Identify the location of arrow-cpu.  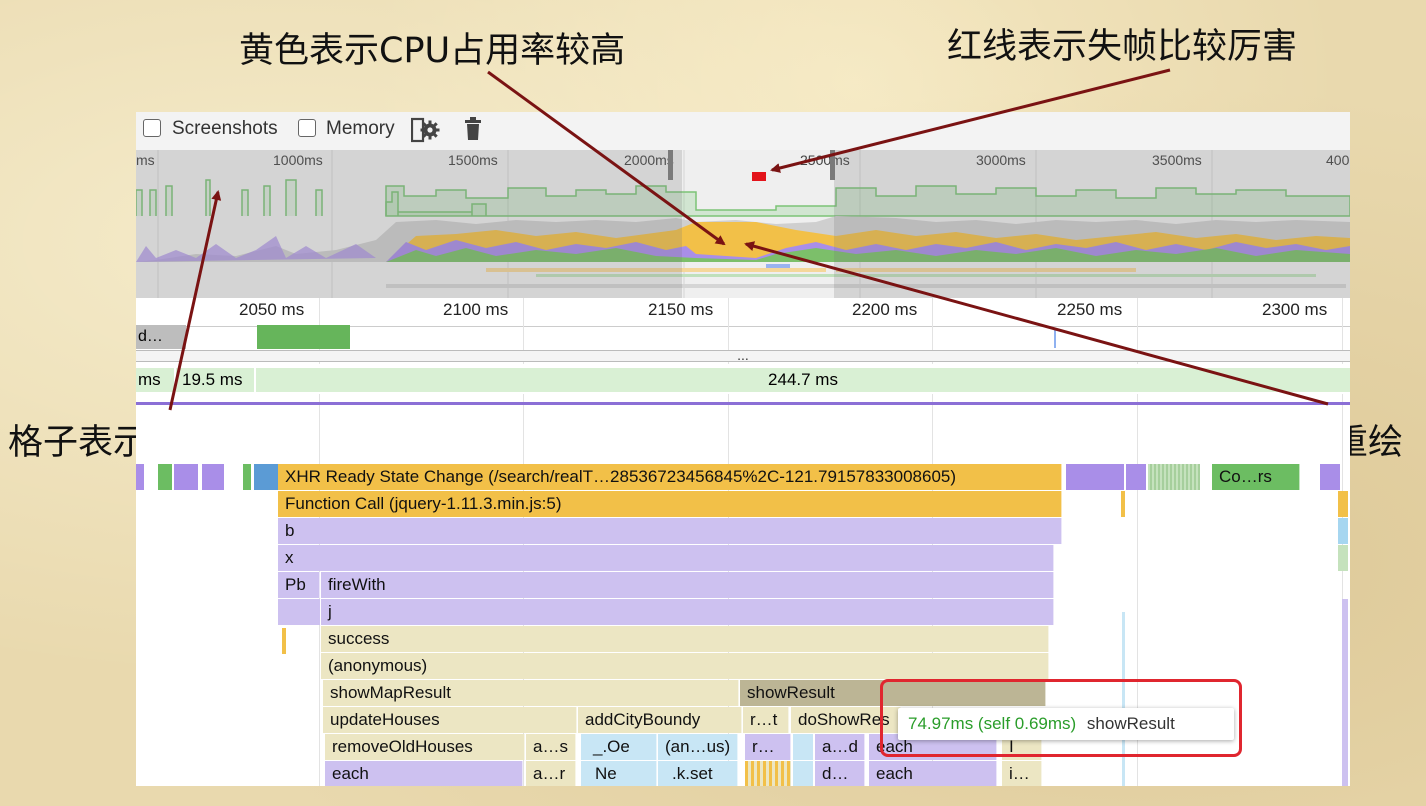
(606, 158).